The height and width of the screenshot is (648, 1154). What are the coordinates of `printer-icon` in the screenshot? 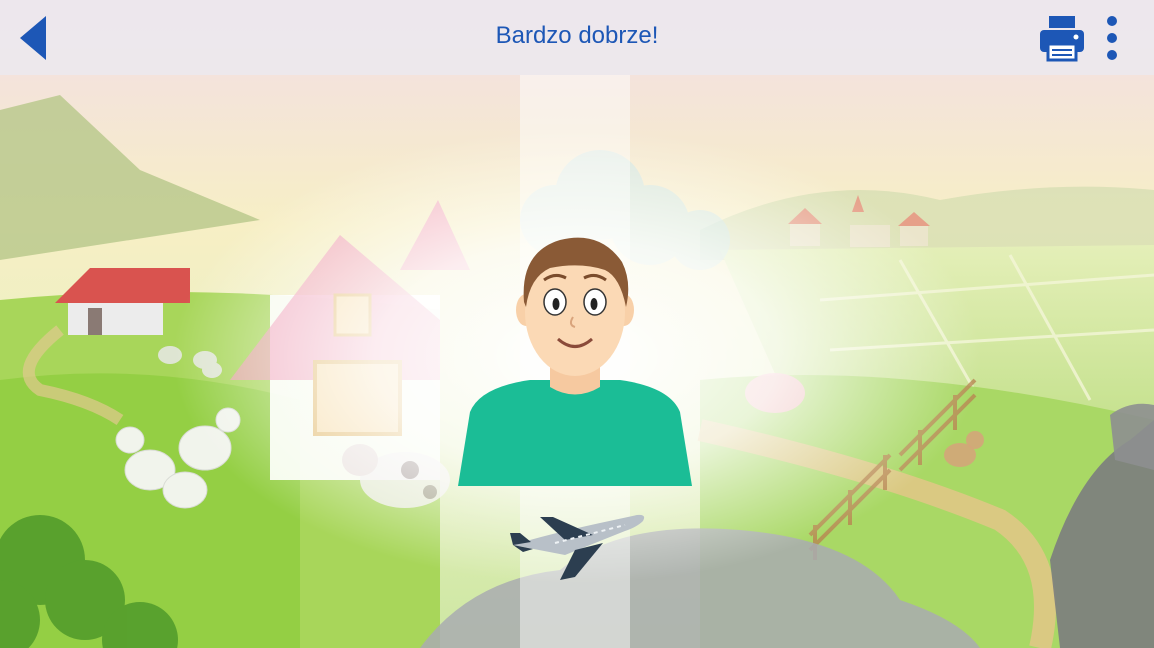 It's located at (1062, 39).